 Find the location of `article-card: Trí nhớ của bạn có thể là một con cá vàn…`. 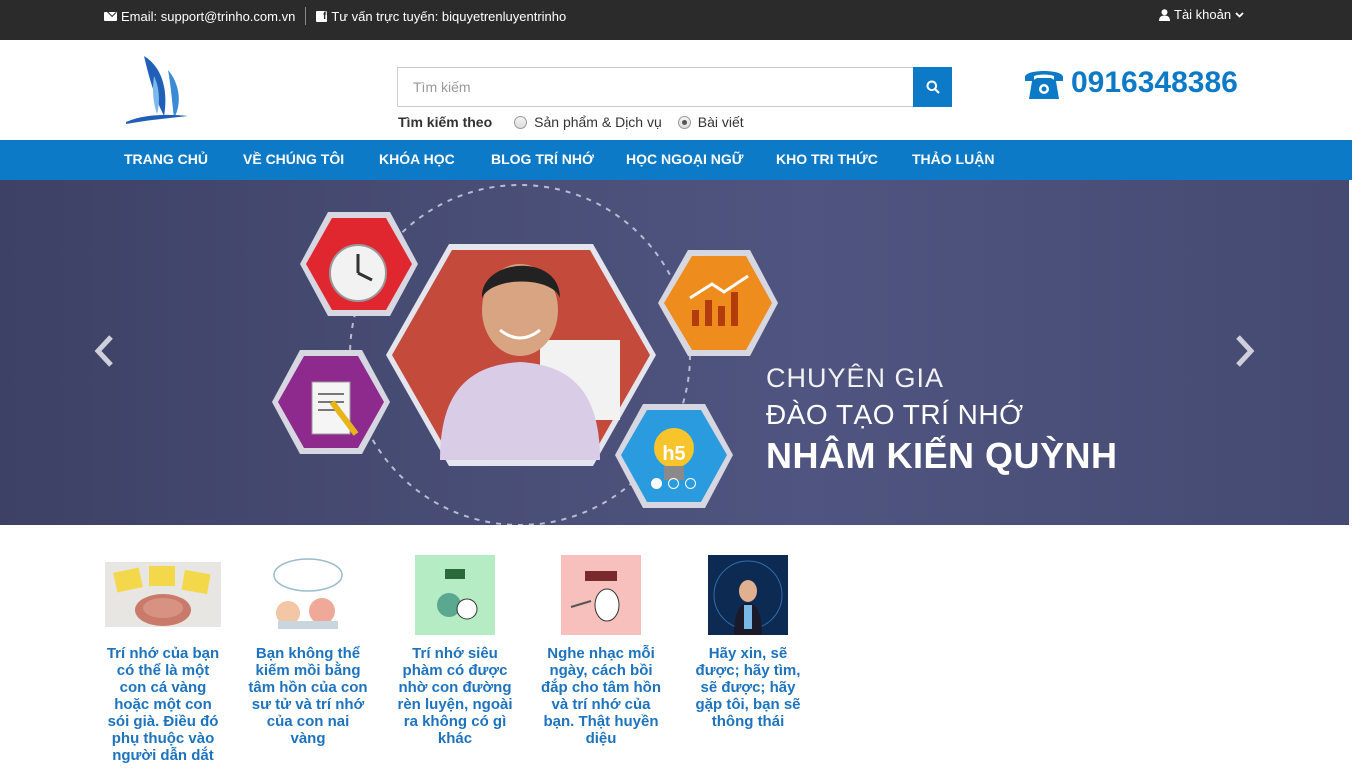

article-card: Trí nhớ của bạn có thể là một con cá vàn… is located at coordinates (163, 659).